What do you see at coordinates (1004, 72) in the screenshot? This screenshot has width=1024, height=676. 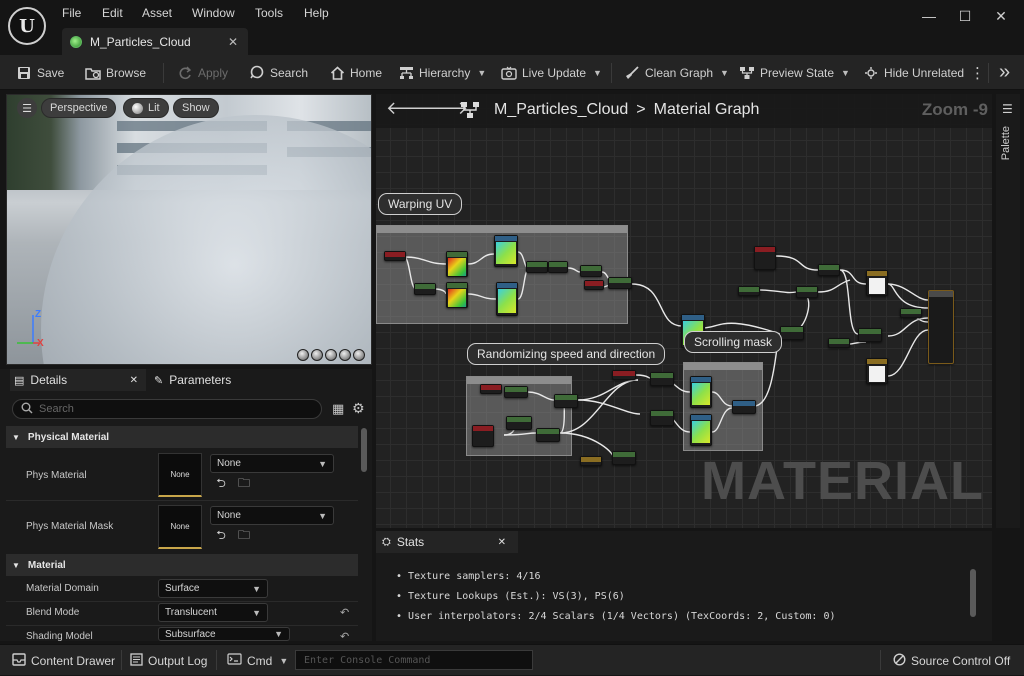 I see `expand-toolbar-button: »` at bounding box center [1004, 72].